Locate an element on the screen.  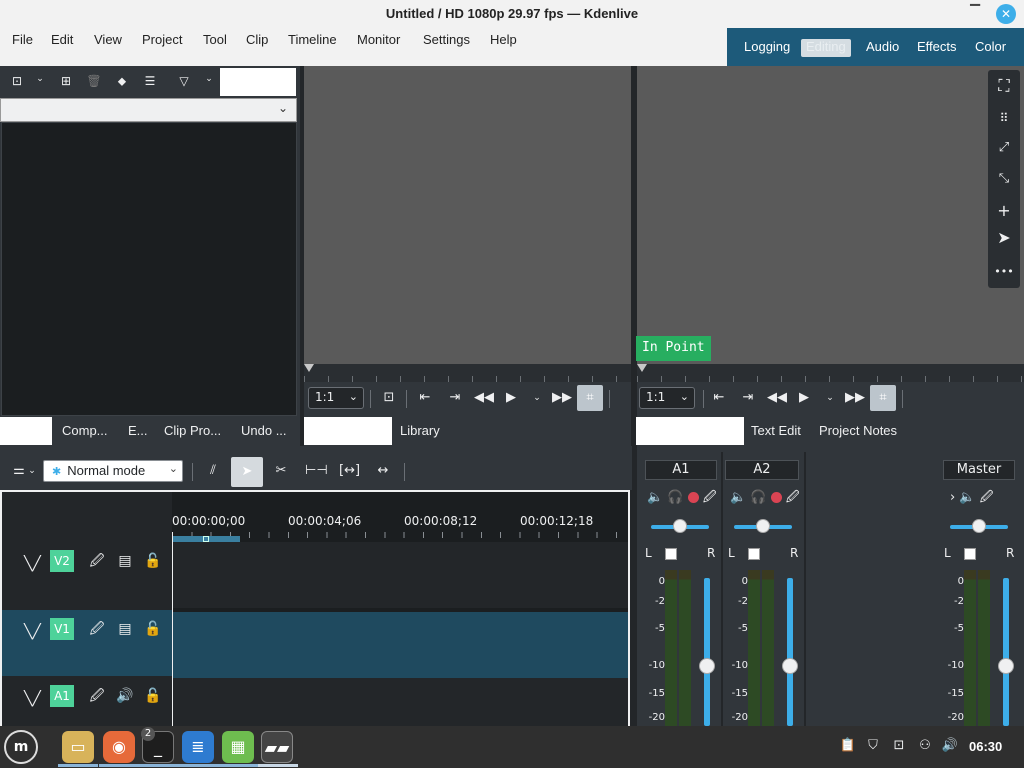
add-clip-icon: ⊡ is located at coordinates (17, 82).